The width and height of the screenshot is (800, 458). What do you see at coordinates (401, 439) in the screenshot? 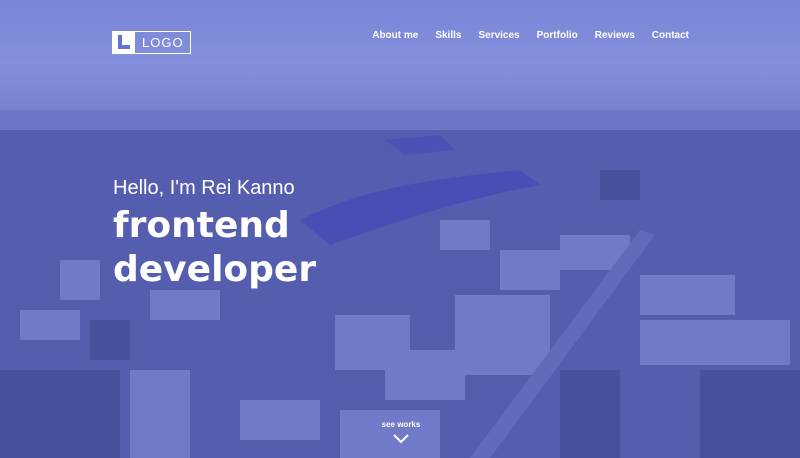
I see `chevron-down-icon` at bounding box center [401, 439].